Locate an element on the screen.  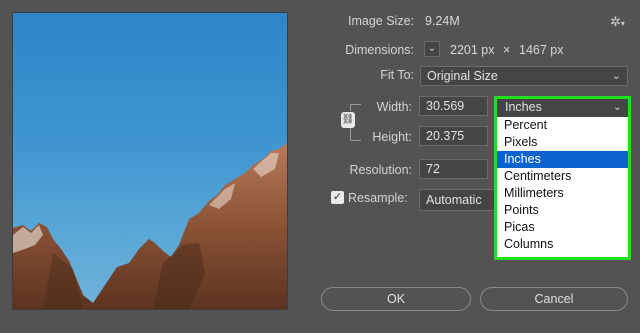
resample-label: Resample: is located at coordinates (378, 198).